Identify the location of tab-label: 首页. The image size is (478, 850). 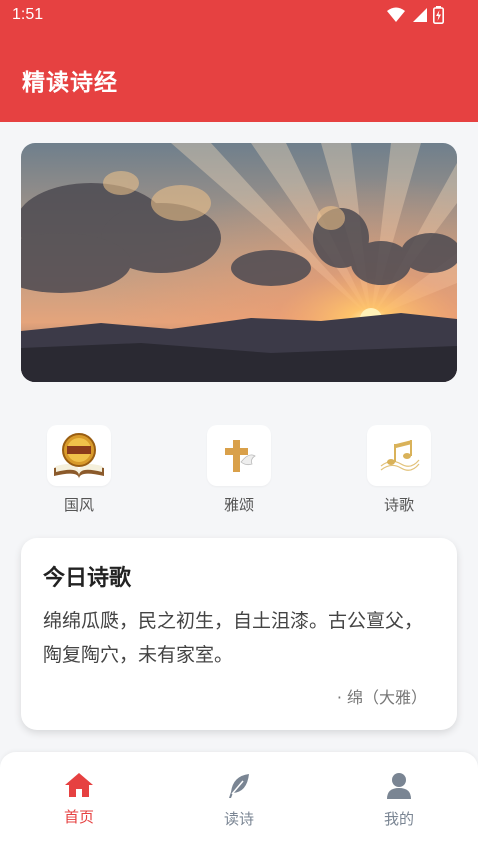
(78, 817).